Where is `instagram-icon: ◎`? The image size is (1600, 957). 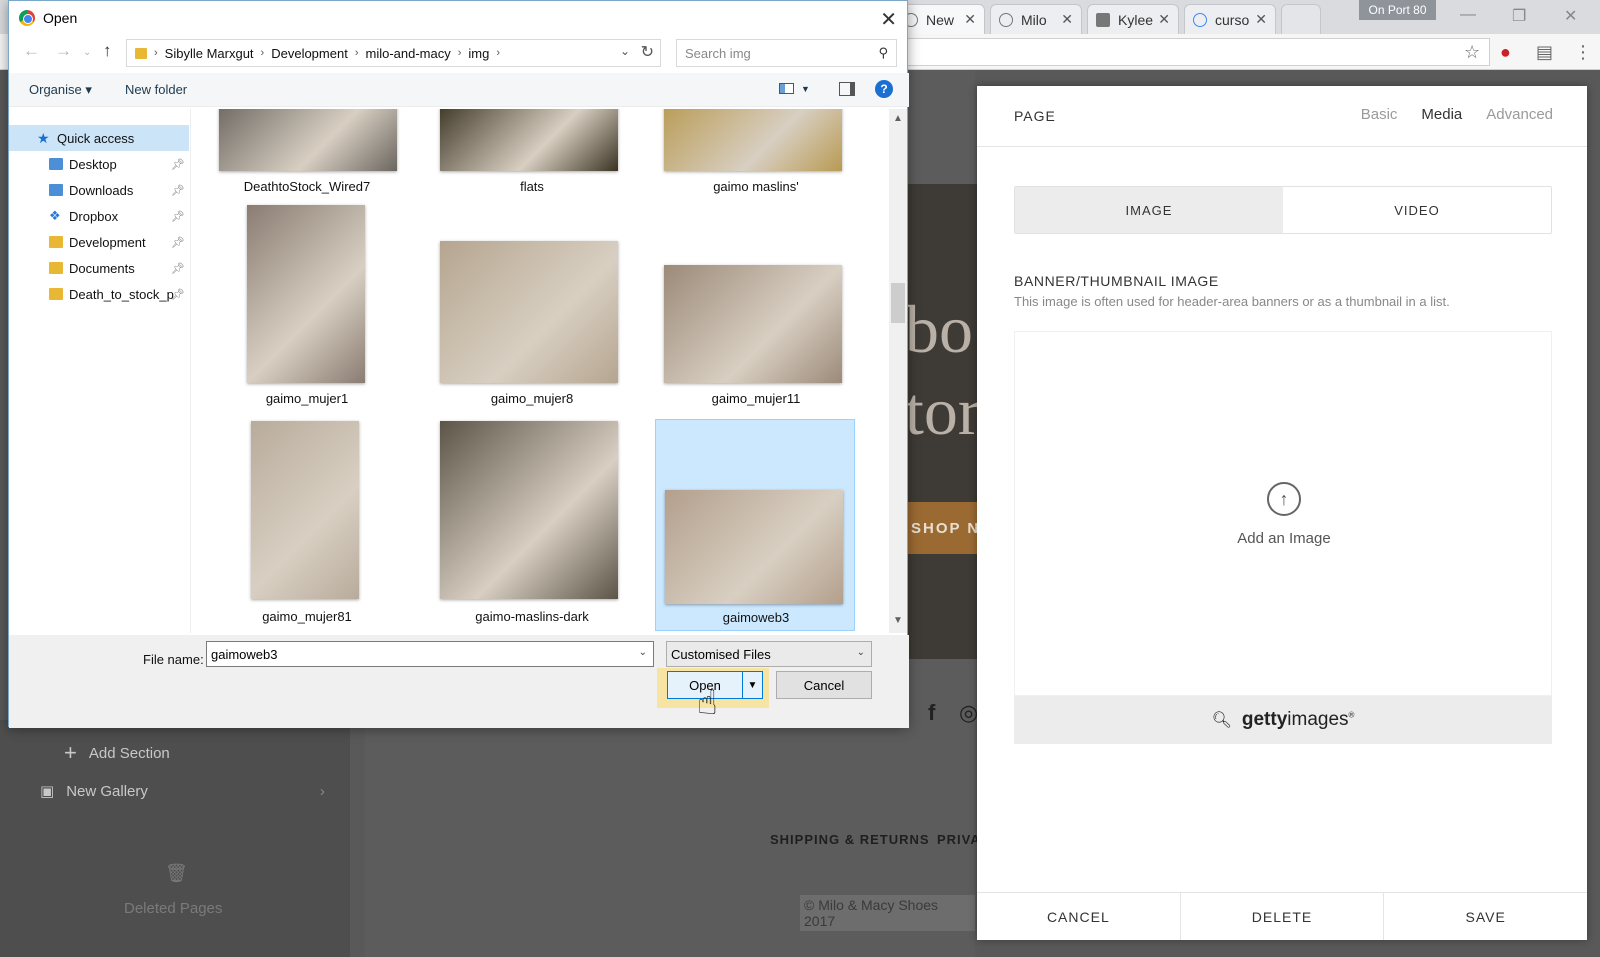
instagram-icon: ◎ is located at coordinates (968, 713).